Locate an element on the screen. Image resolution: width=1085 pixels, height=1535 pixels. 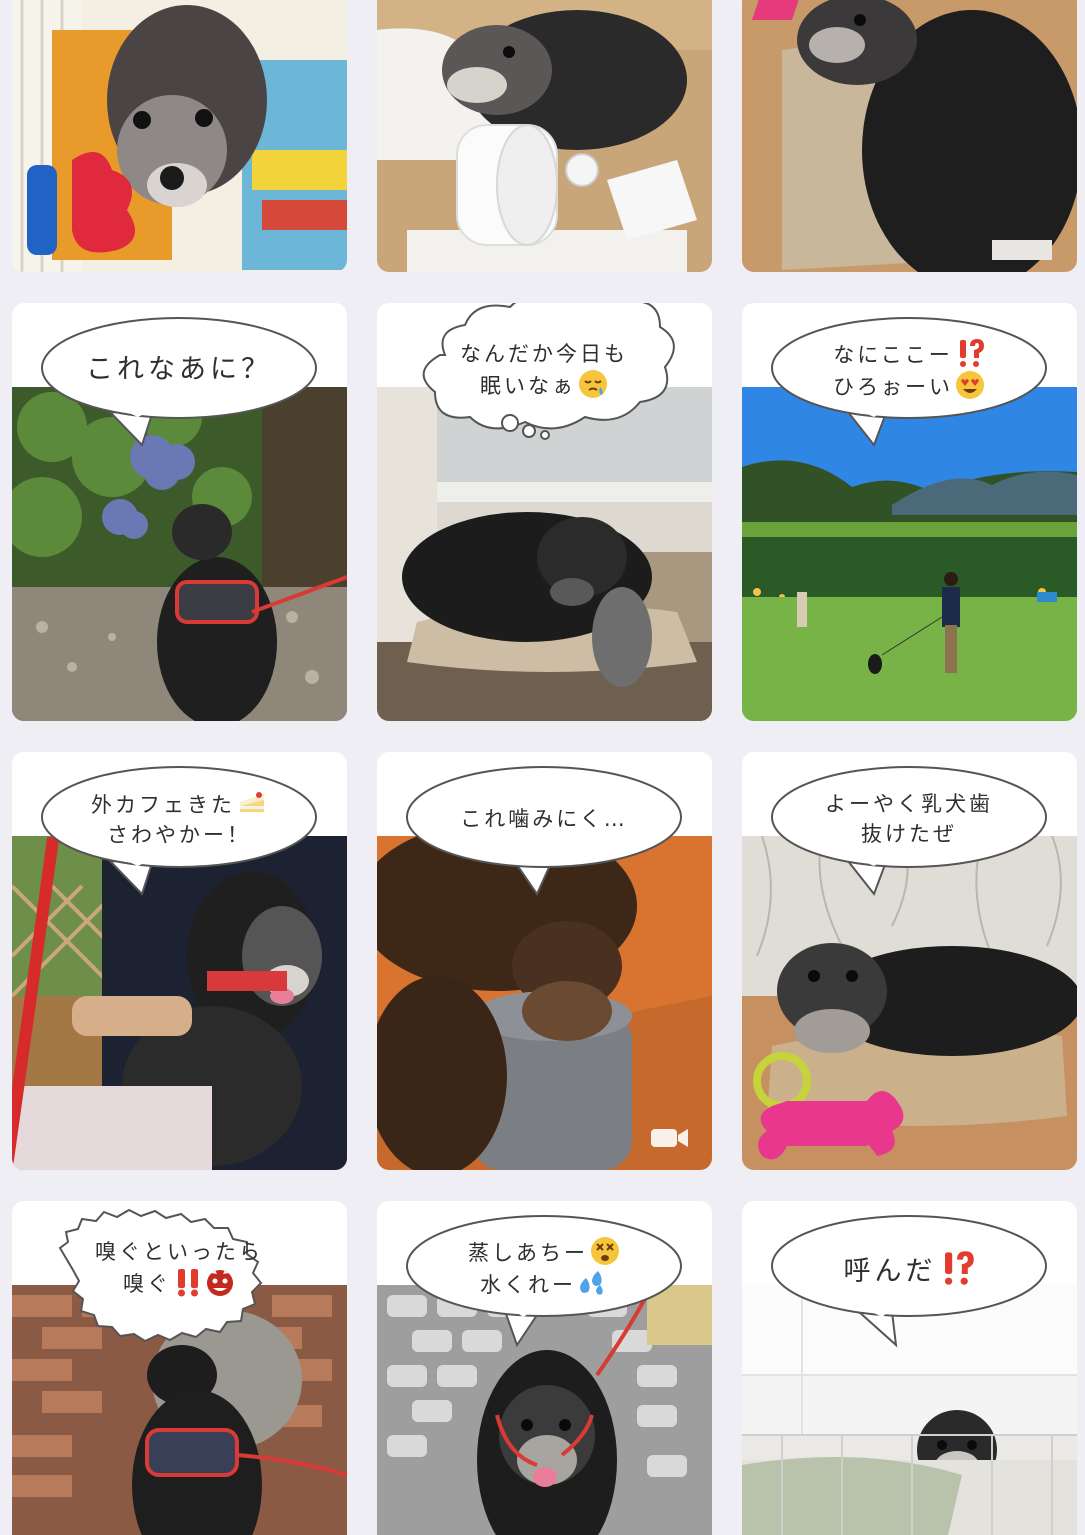
dog-with-toys-photo is located at coordinates (179, 136).